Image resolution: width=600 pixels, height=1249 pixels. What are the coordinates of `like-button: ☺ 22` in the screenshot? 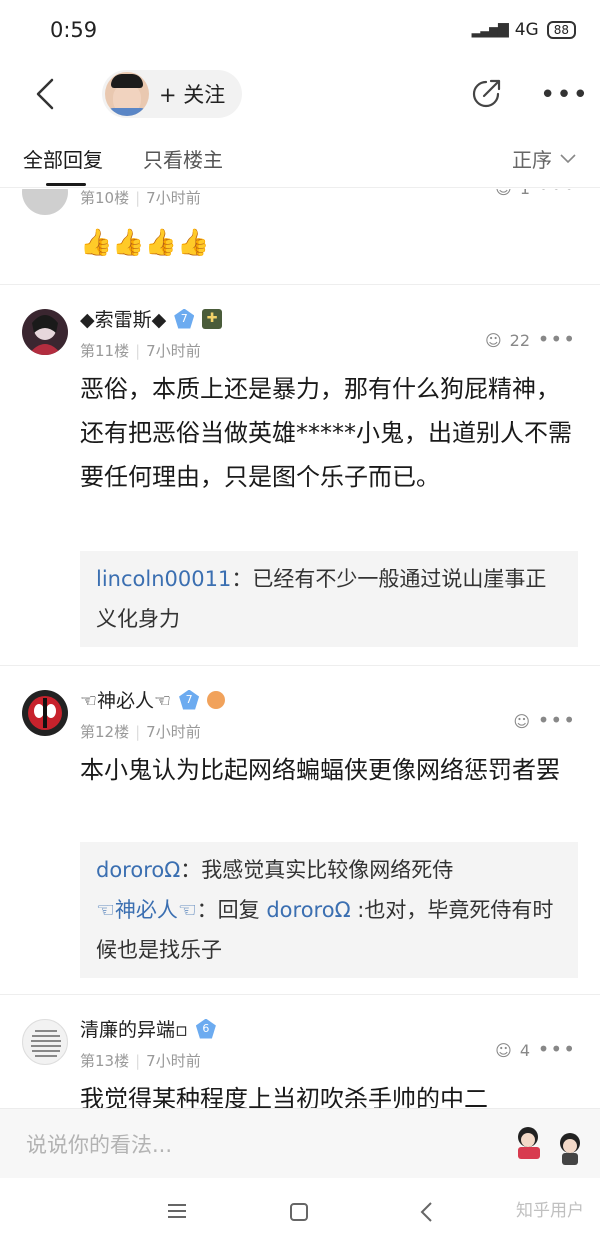 It's located at (507, 340).